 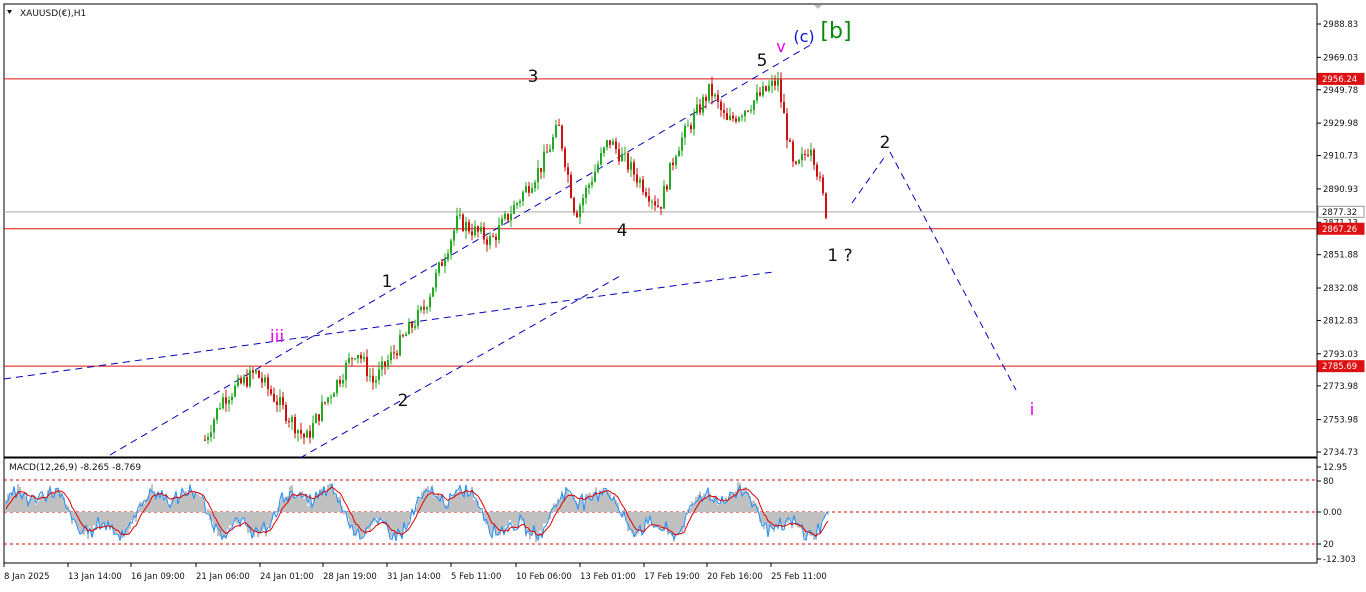 I want to click on price-marker-label: 2877.32, so click(x=1339, y=213).